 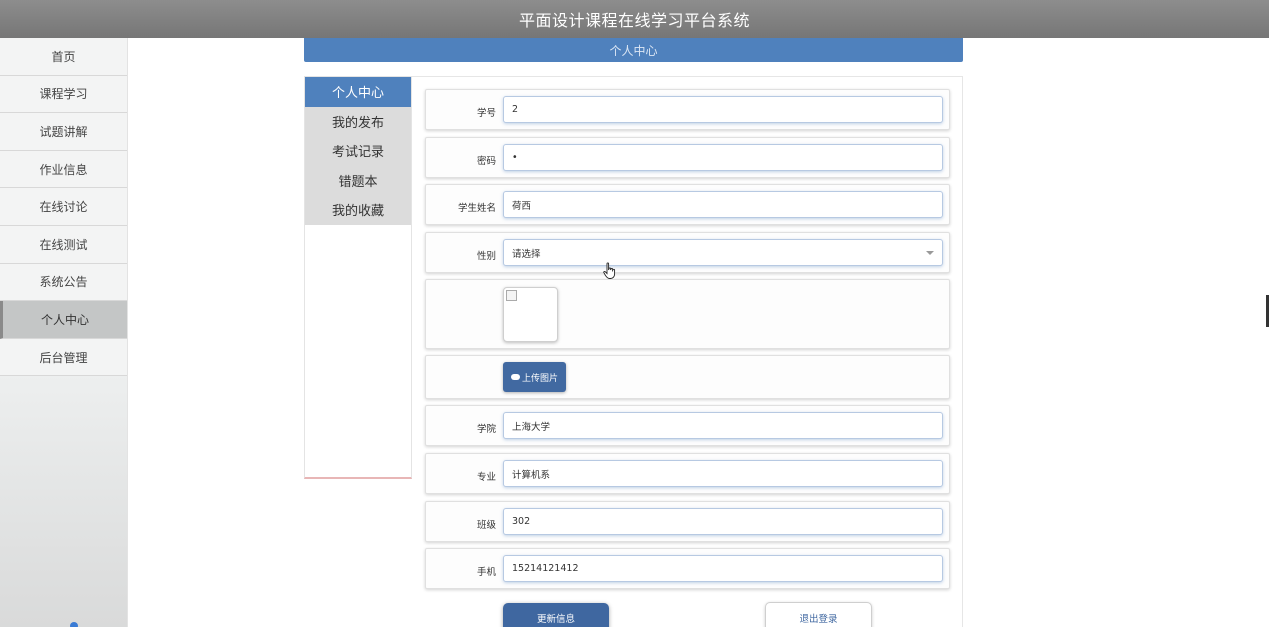 I want to click on submenu-item-favorites: 我的收藏, so click(x=358, y=210).